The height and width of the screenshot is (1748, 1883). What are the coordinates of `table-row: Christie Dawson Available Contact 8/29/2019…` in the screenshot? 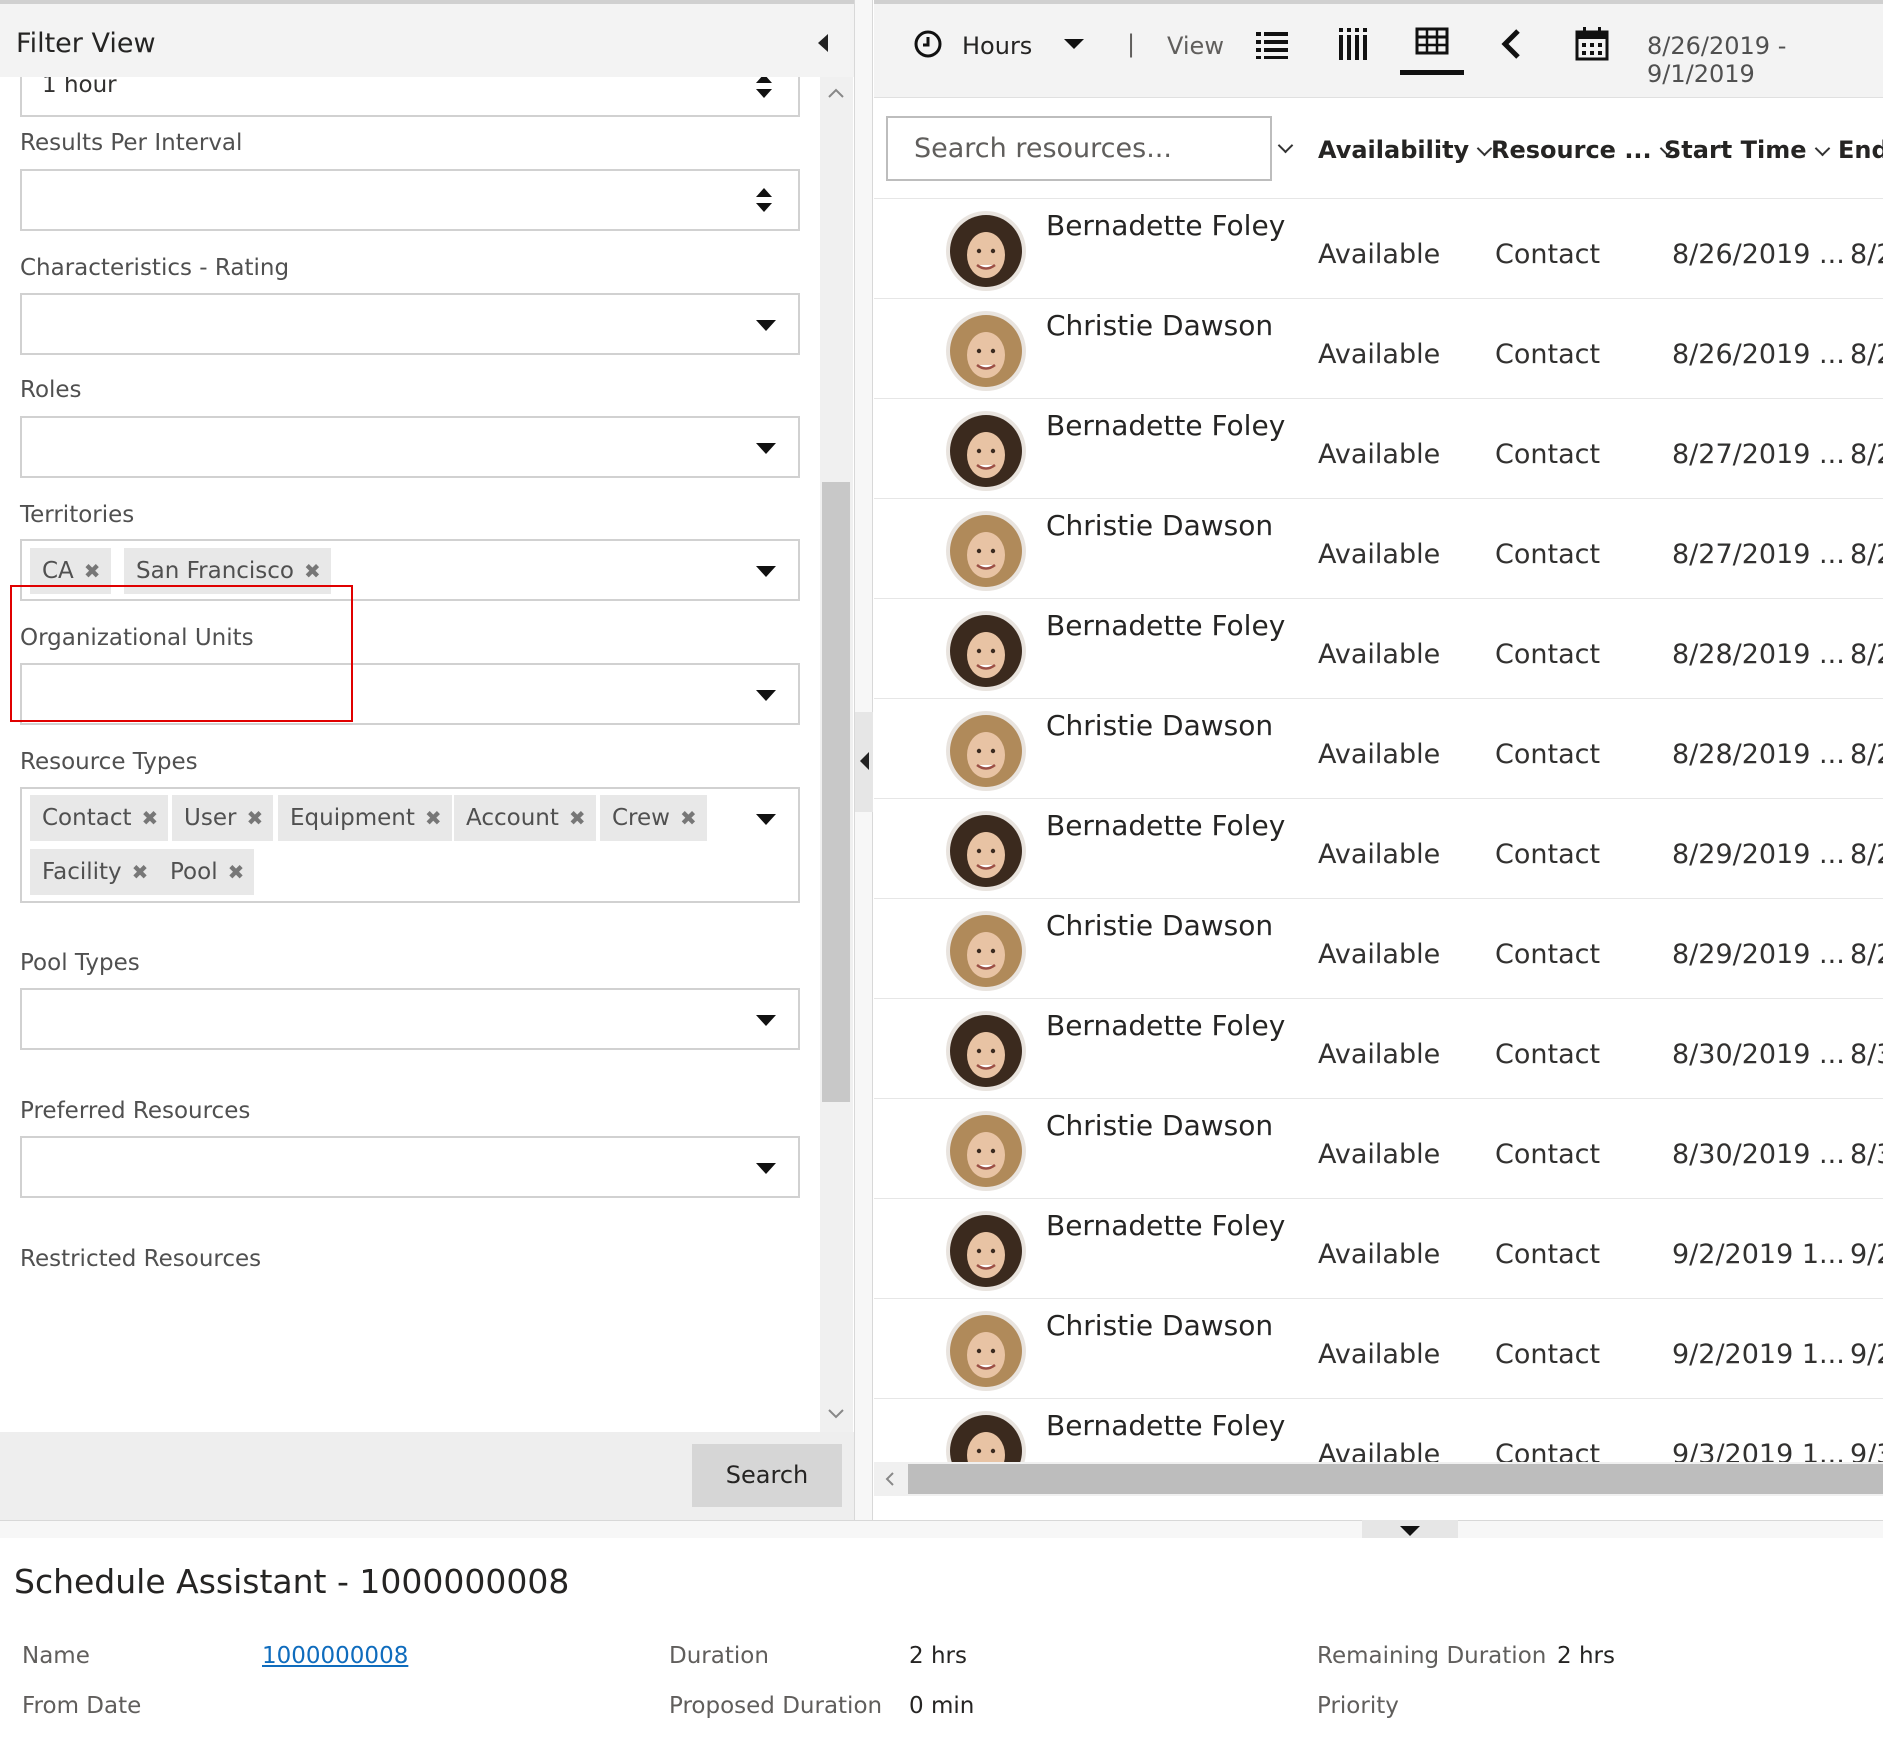 It's located at (1378, 949).